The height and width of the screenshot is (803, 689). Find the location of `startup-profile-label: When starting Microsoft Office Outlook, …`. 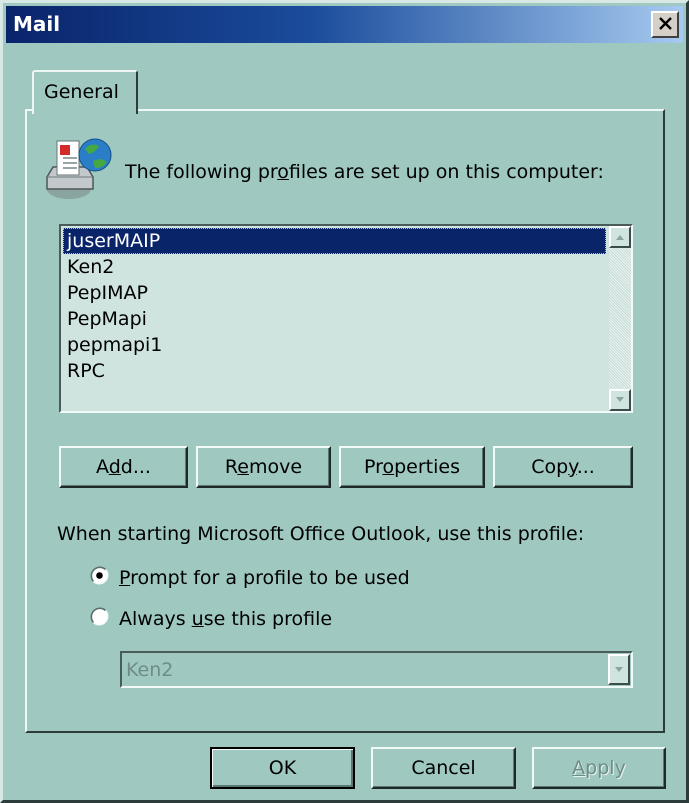

startup-profile-label: When starting Microsoft Office Outlook, … is located at coordinates (321, 534).